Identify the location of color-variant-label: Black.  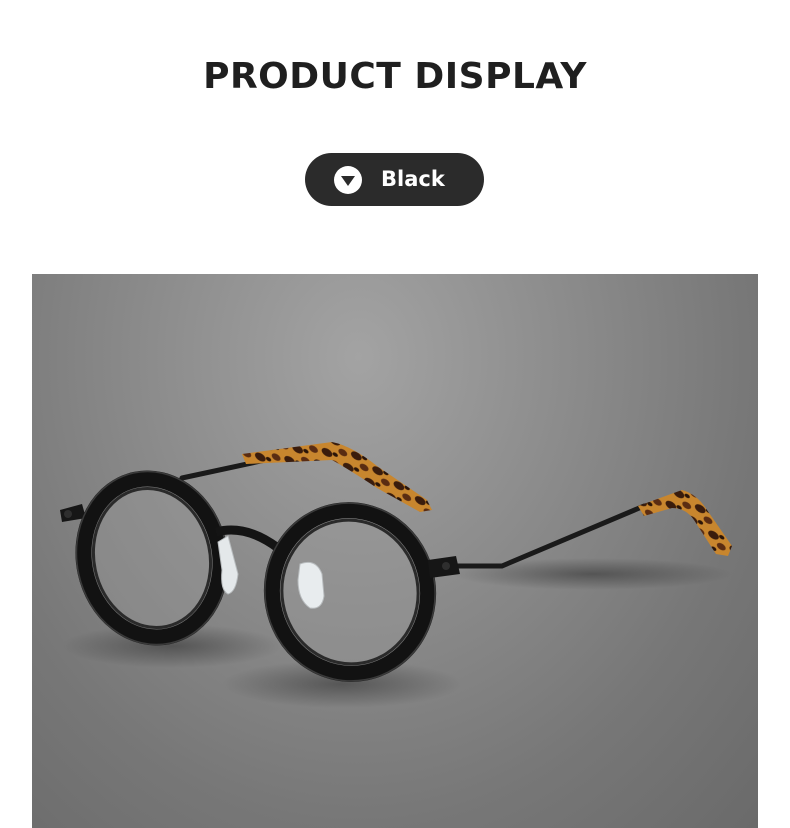
(413, 179).